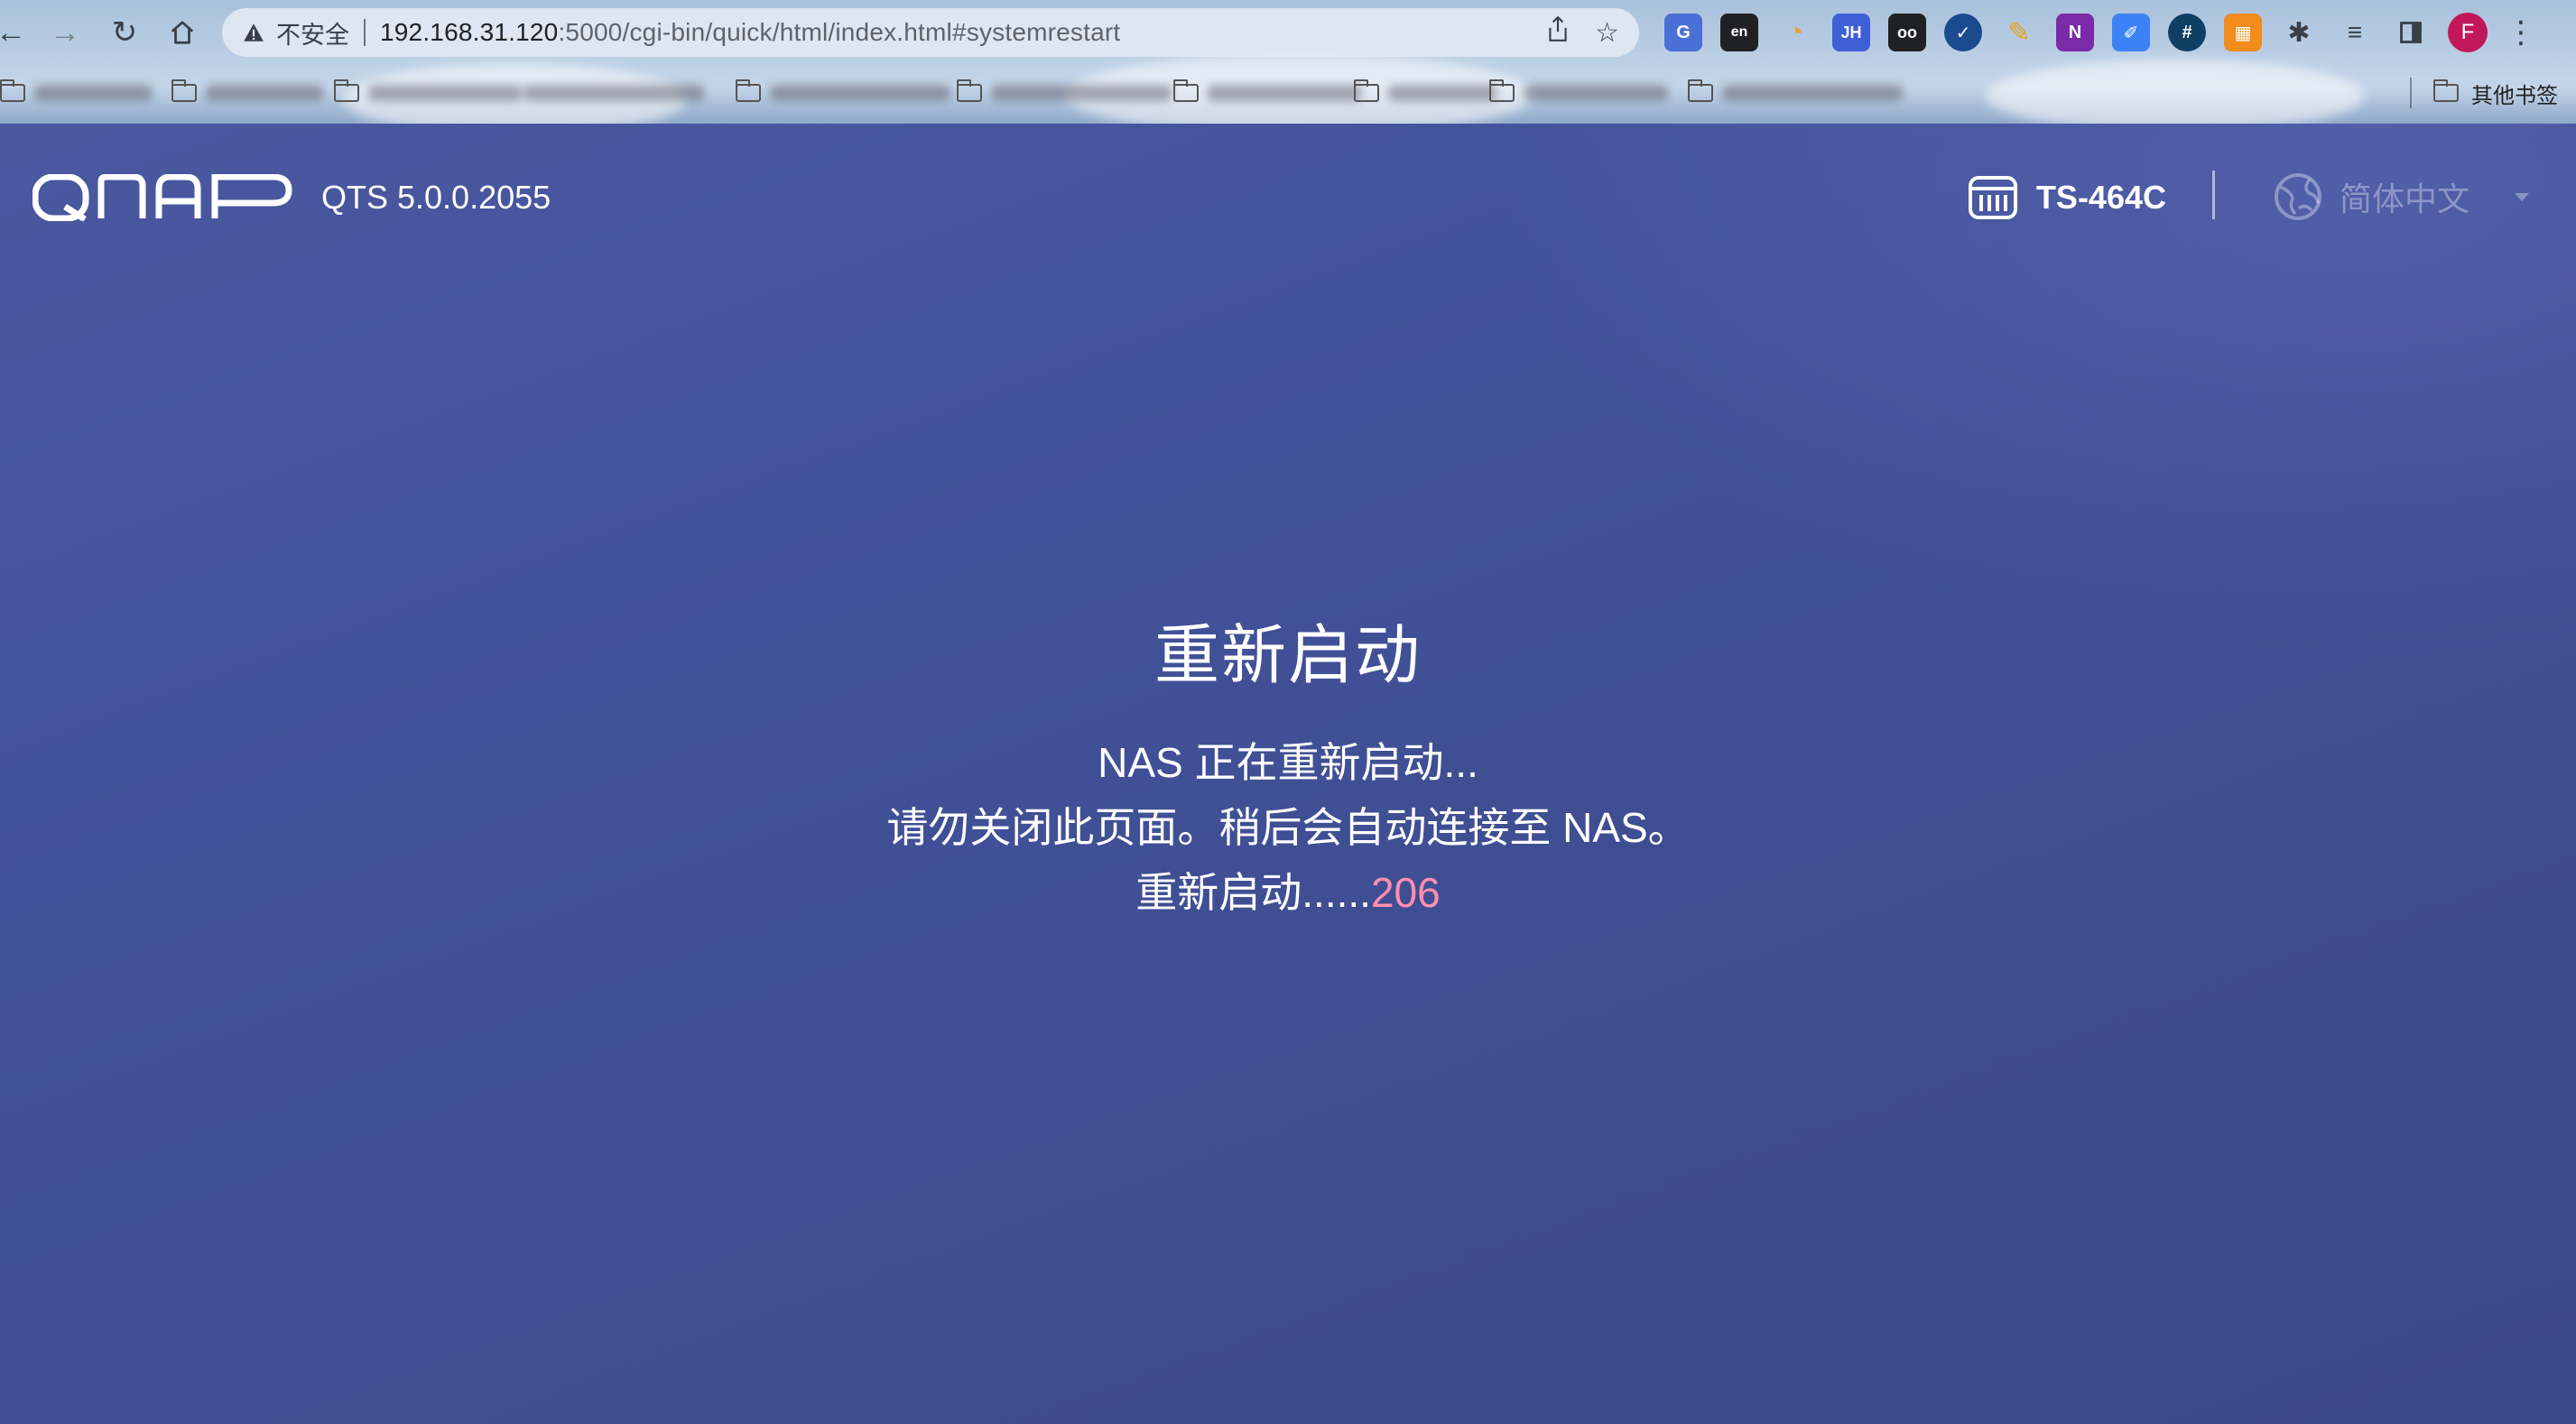 This screenshot has width=2576, height=1424. I want to click on bookmarks-divider, so click(2411, 93).